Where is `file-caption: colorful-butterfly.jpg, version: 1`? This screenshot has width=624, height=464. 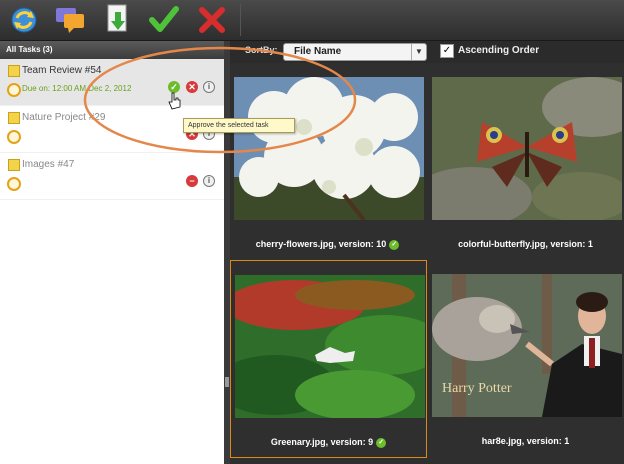
file-caption: colorful-butterfly.jpg, version: 1 is located at coordinates (525, 244).